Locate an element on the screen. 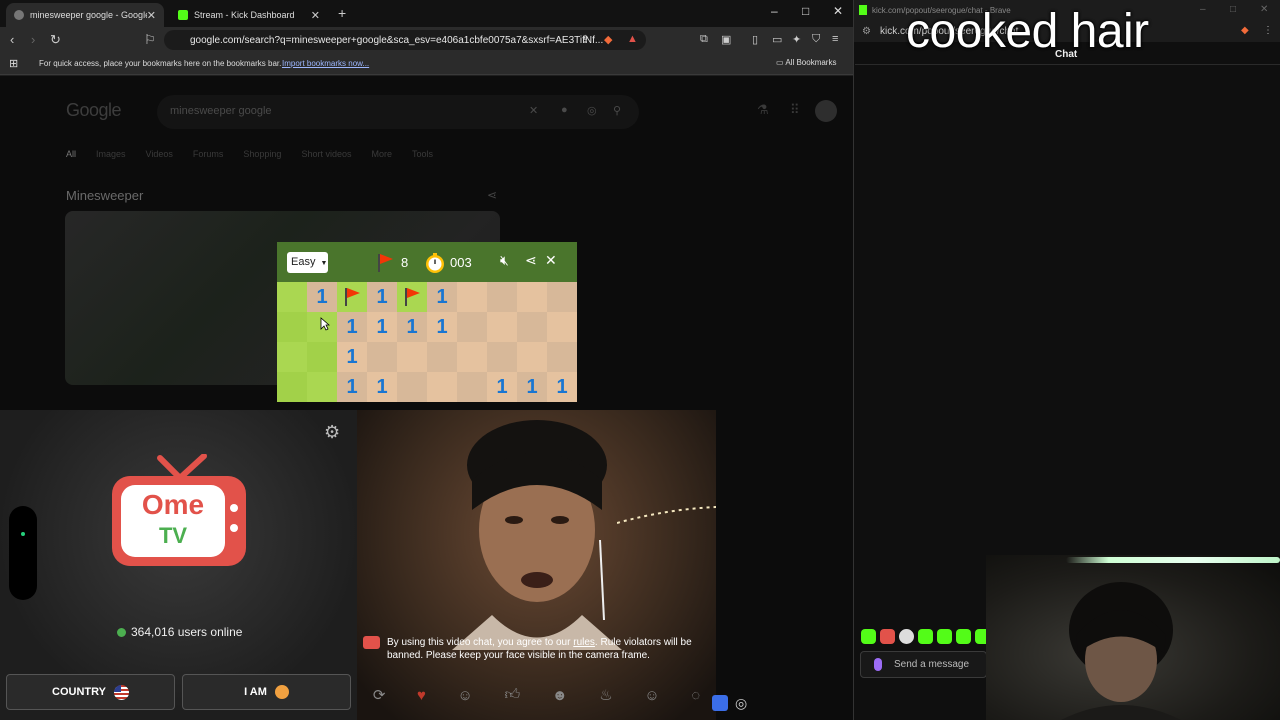  screenshot-icon: ▣ is located at coordinates (726, 39).